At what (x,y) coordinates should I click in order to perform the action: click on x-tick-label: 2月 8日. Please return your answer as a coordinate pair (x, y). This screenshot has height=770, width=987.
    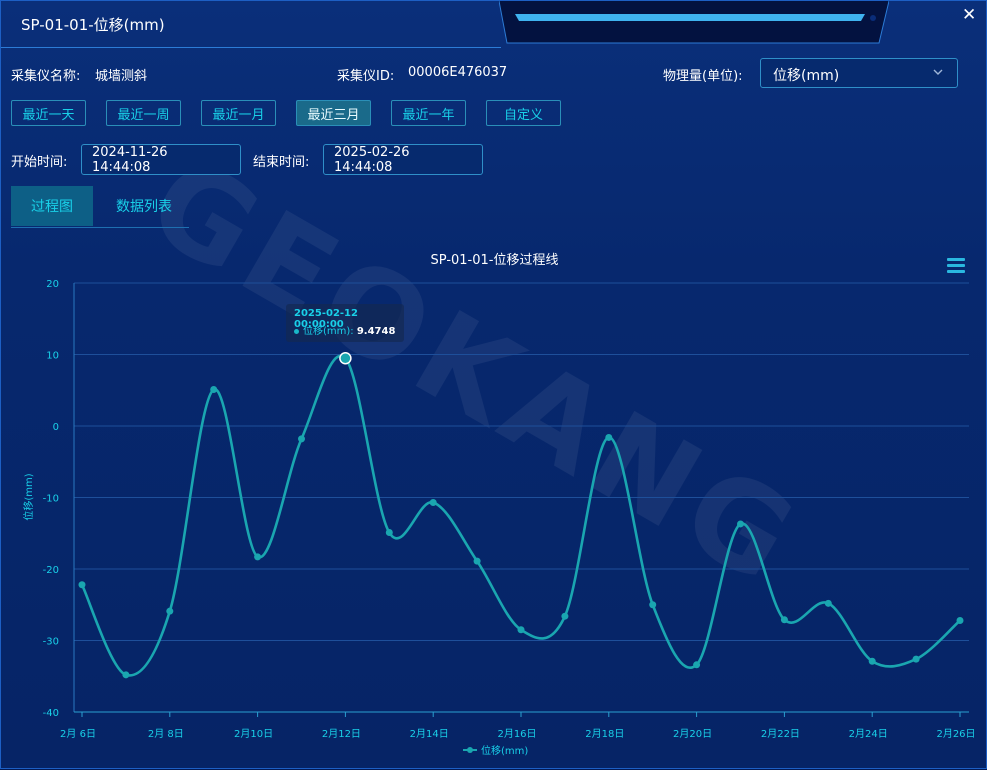
    Looking at the image, I should click on (166, 734).